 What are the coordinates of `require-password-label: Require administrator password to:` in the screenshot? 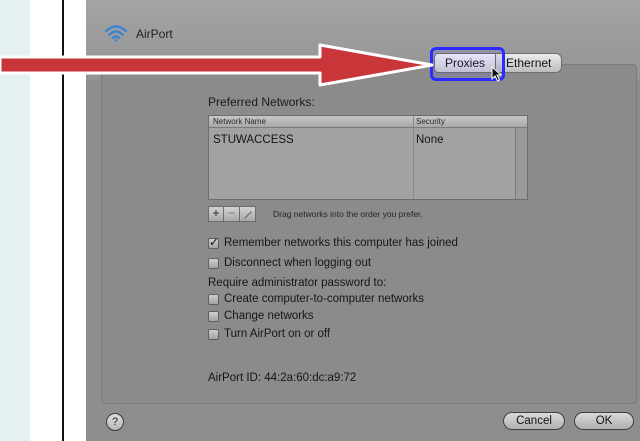 It's located at (297, 283).